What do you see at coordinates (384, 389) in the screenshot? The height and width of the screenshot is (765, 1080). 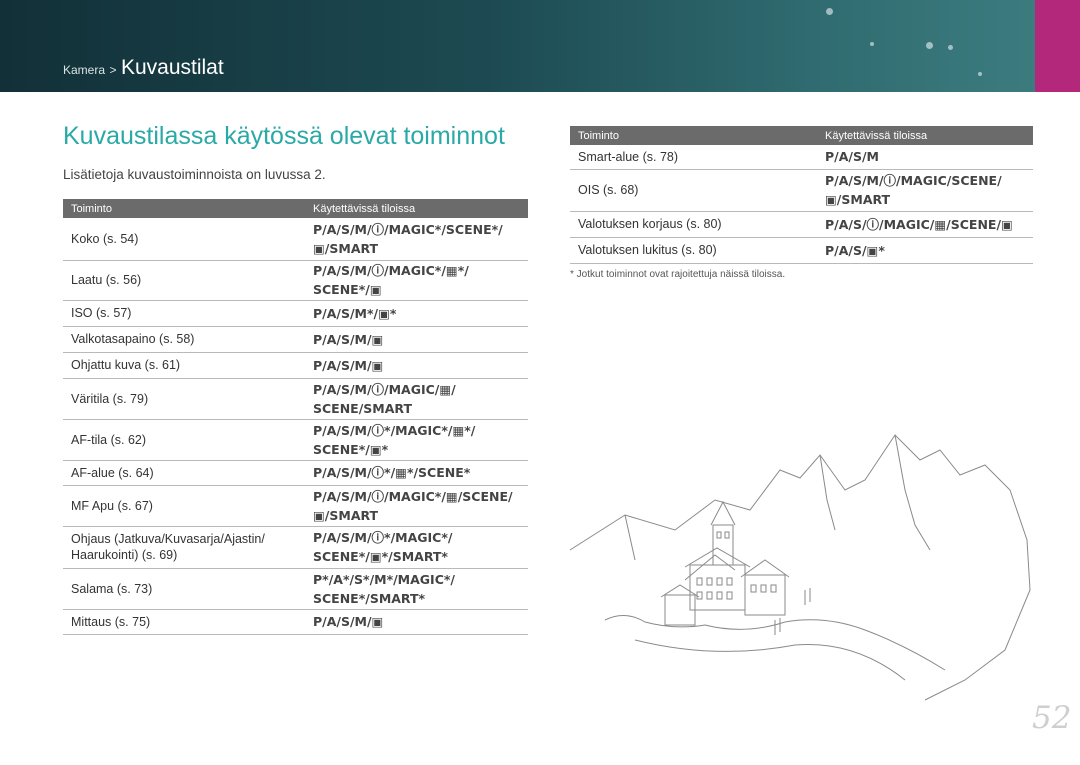 I see `modes-line: P/A/S/M/ⓘ/MAGIC/▦/` at bounding box center [384, 389].